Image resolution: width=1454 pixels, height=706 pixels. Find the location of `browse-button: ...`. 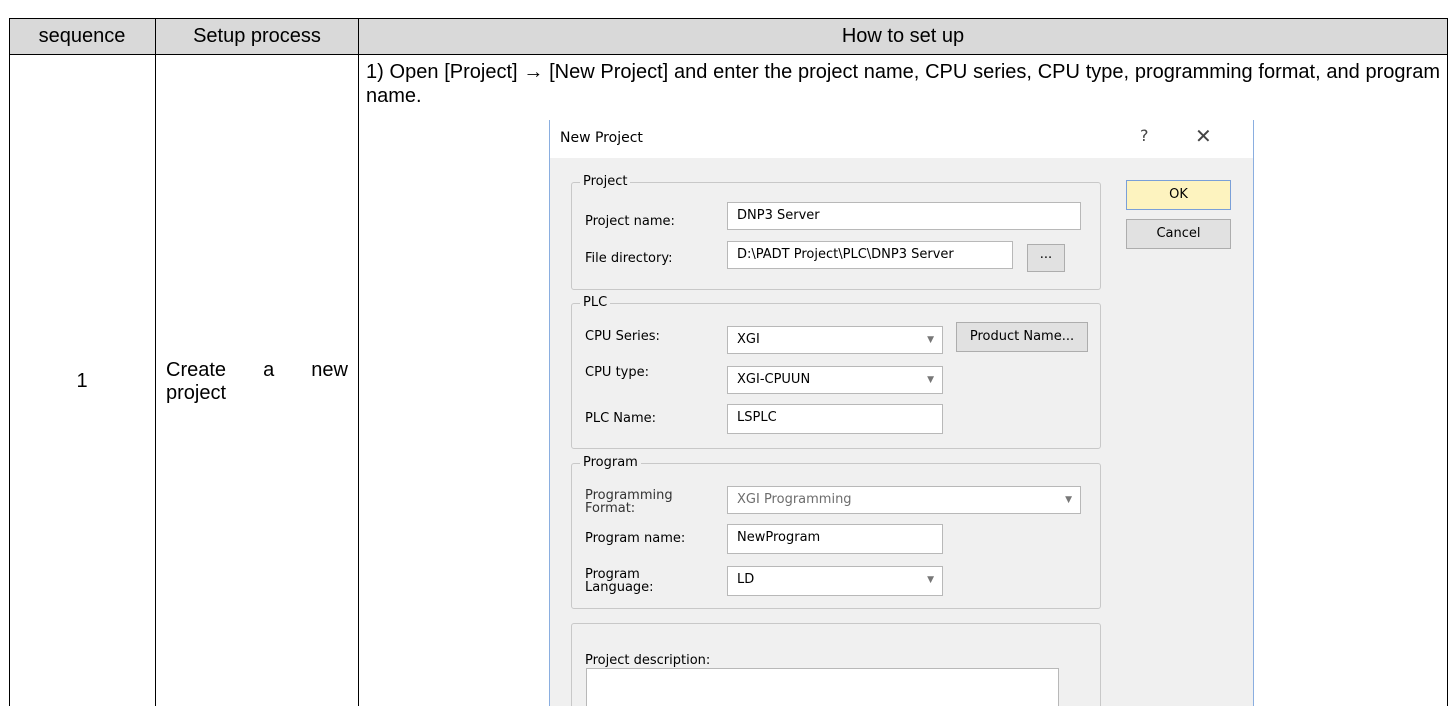

browse-button: ... is located at coordinates (1046, 258).